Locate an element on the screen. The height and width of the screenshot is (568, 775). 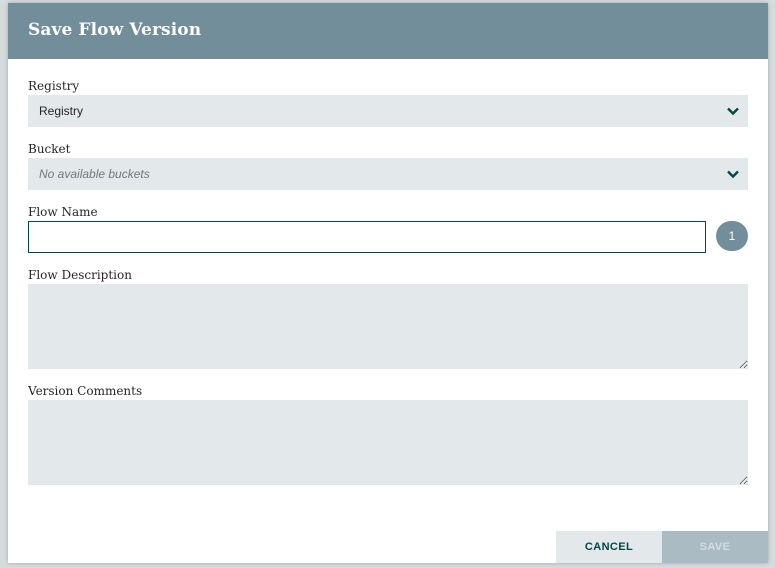
cancel-button: CANCEL is located at coordinates (609, 547).